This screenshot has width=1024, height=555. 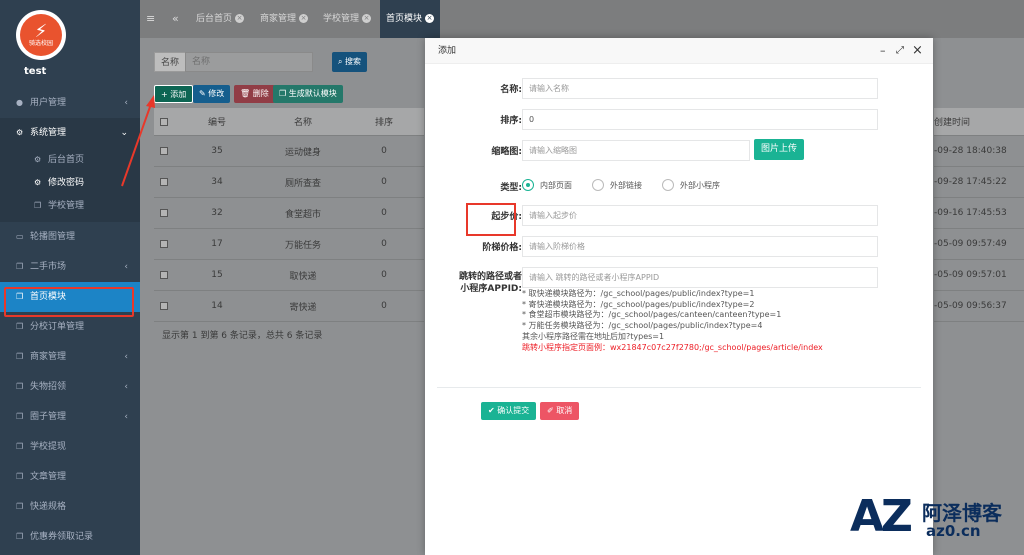 I want to click on watermark-url: az0.cn, so click(x=953, y=531).